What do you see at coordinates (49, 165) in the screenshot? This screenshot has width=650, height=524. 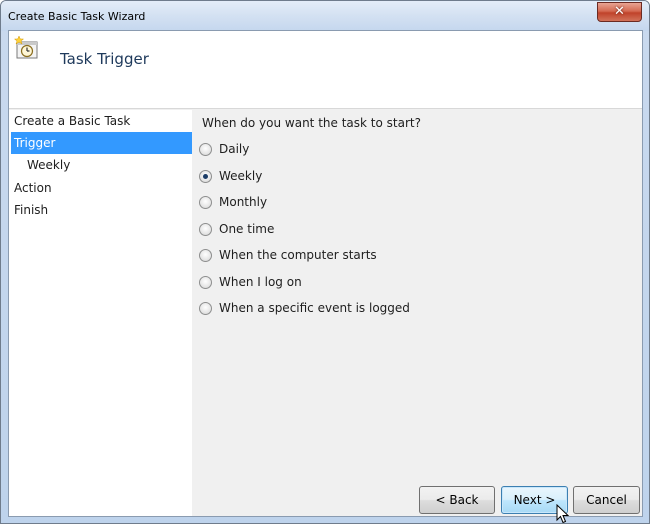 I see `step-label: Weekly` at bounding box center [49, 165].